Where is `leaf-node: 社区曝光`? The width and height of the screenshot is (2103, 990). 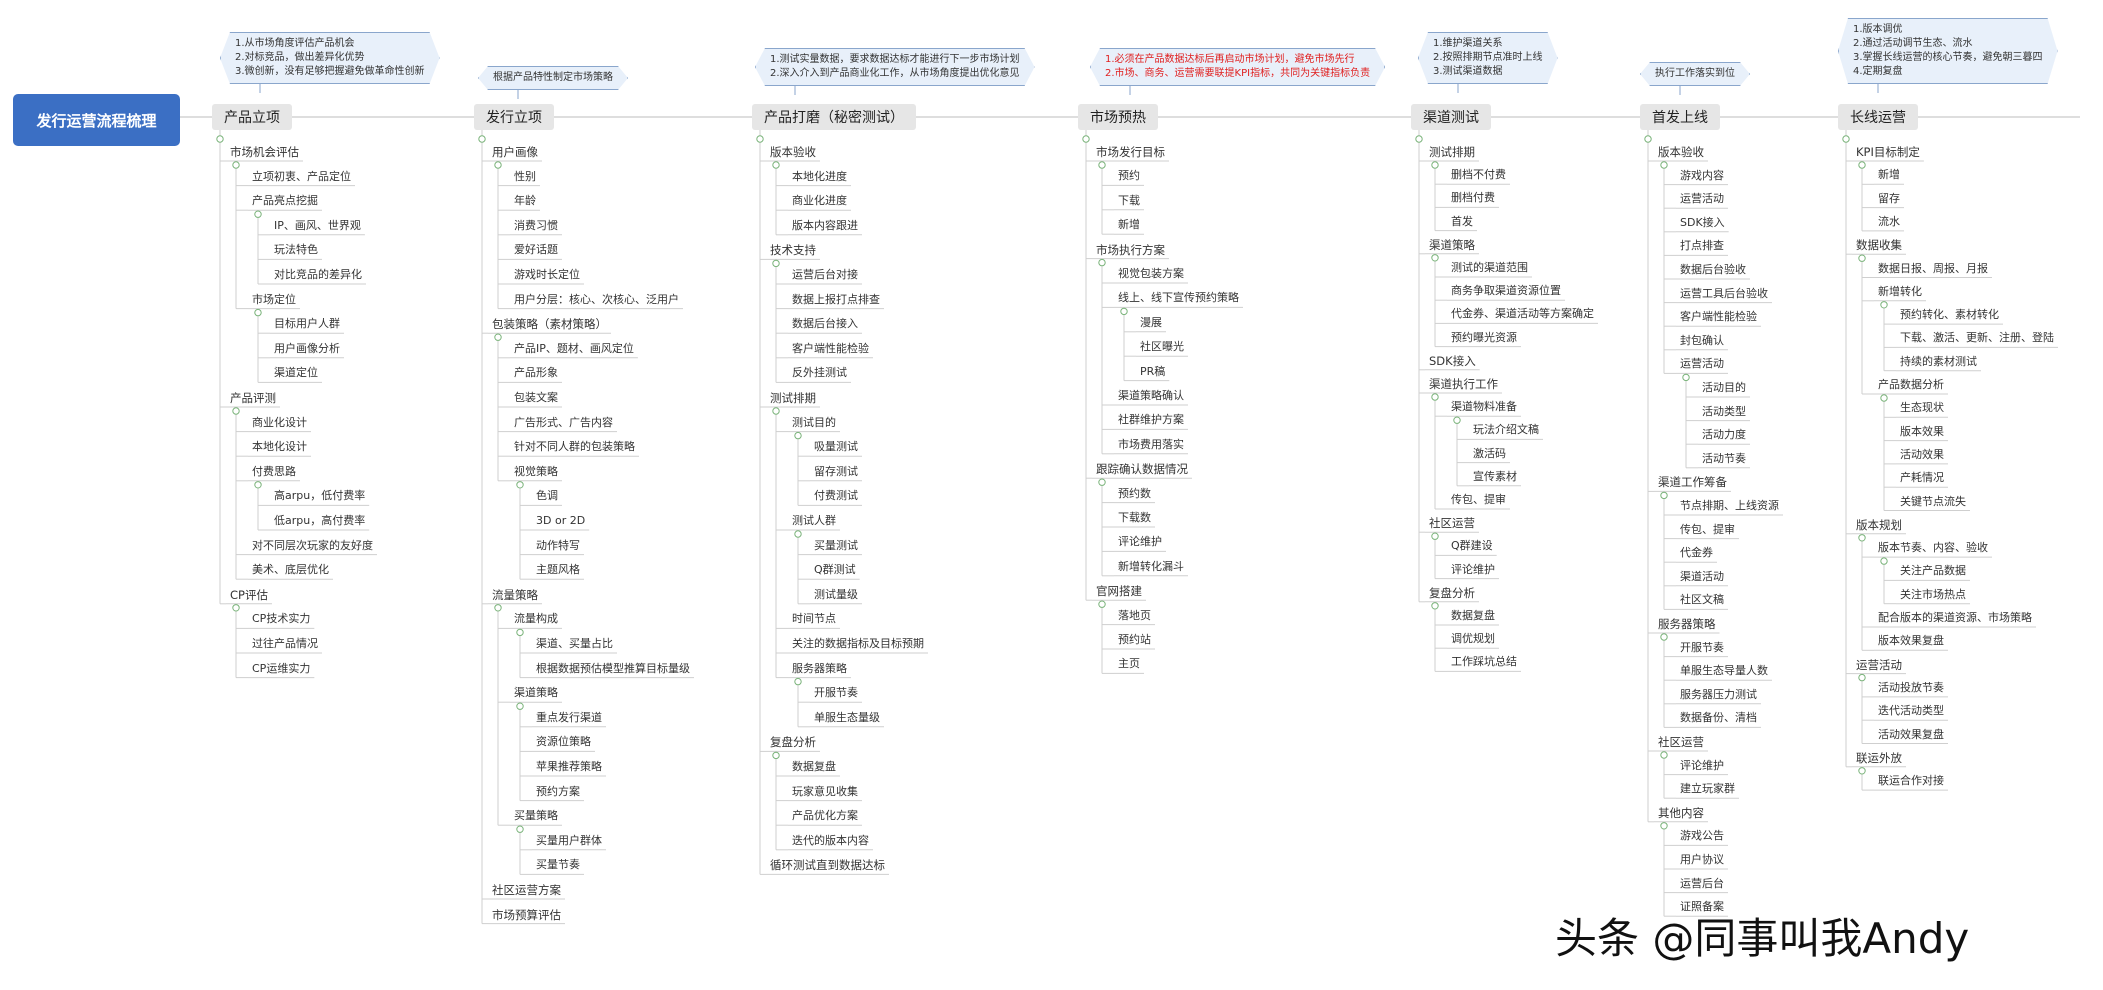 leaf-node: 社区曝光 is located at coordinates (1162, 347).